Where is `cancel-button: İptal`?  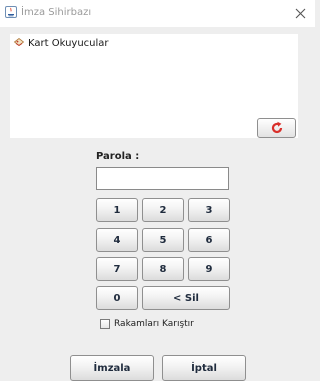
cancel-button: İptal is located at coordinates (204, 368).